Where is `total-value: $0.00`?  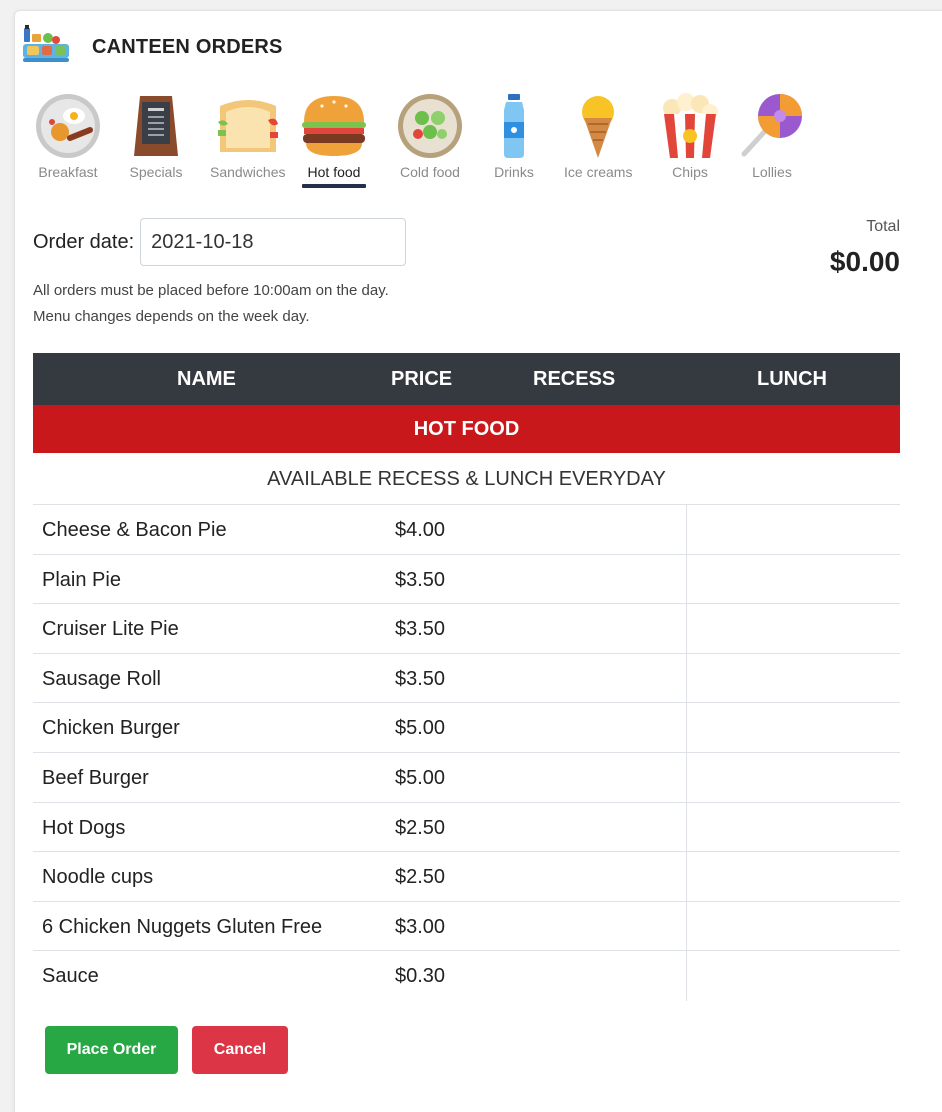
total-value: $0.00 is located at coordinates (864, 261).